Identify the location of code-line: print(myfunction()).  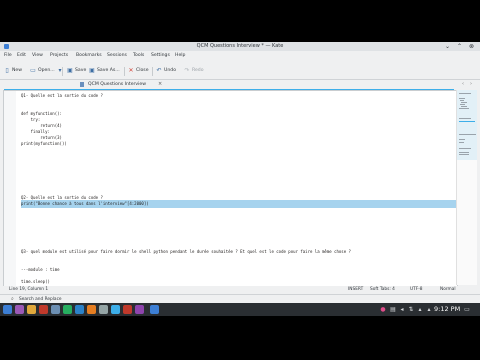
(44, 143).